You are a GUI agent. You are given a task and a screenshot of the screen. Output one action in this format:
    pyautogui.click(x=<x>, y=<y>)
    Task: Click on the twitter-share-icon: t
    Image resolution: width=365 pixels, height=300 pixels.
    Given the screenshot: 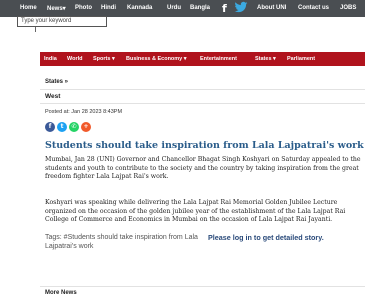 What is the action you would take?
    pyautogui.click(x=62, y=127)
    